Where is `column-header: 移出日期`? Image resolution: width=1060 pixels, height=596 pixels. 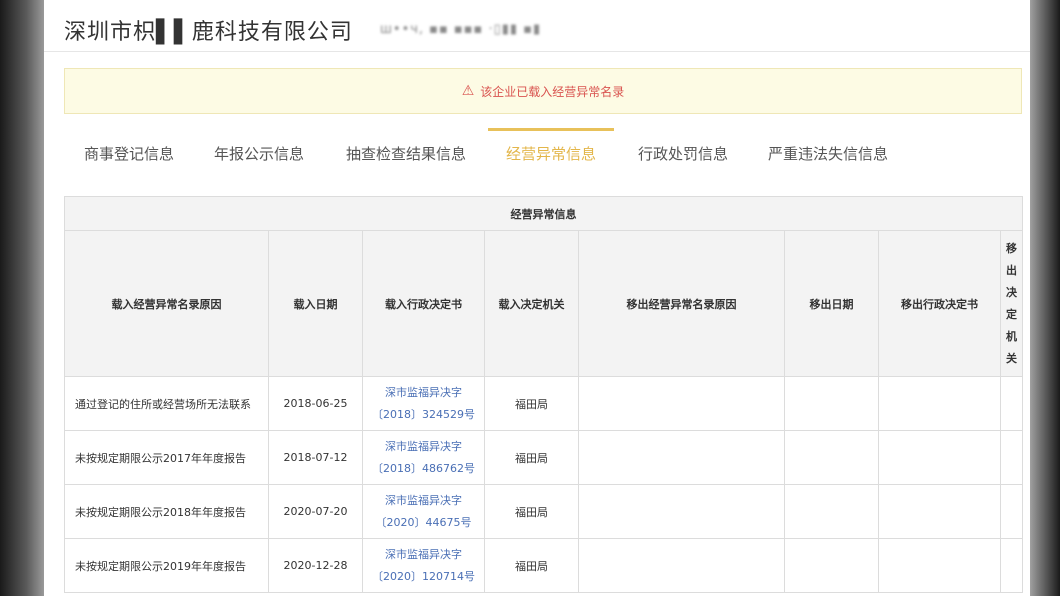
column-header: 移出日期 is located at coordinates (831, 303).